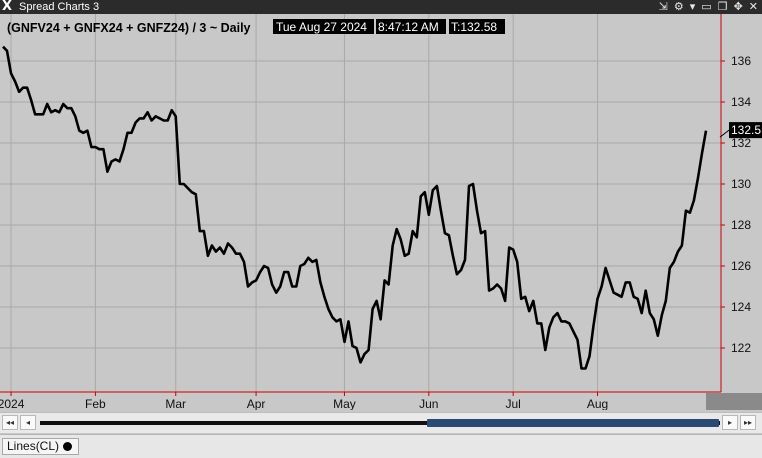 This screenshot has width=762, height=458. What do you see at coordinates (175, 403) in the screenshot?
I see `x-tick-label: Mar` at bounding box center [175, 403].